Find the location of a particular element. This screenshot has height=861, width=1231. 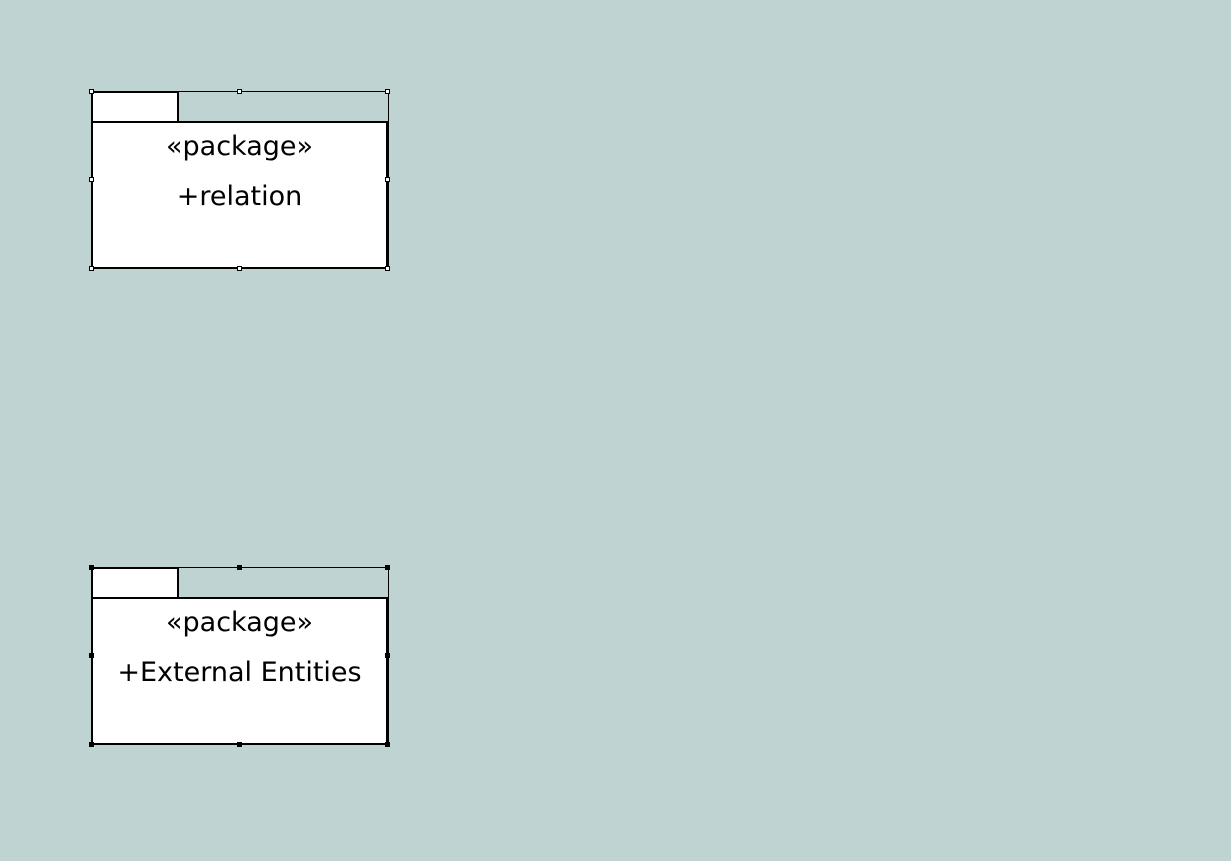

package-external-entities: «package» +External Entities is located at coordinates (239, 656).